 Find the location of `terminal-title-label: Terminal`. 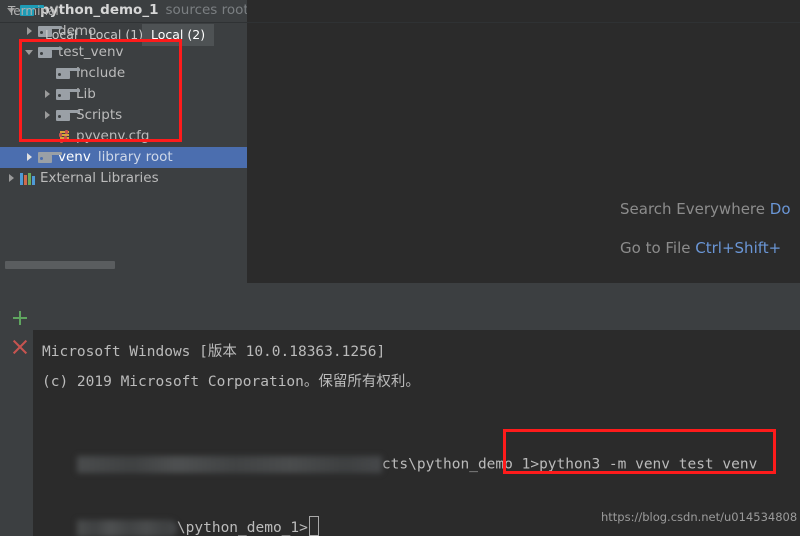

terminal-title-label: Terminal is located at coordinates (33, 11).